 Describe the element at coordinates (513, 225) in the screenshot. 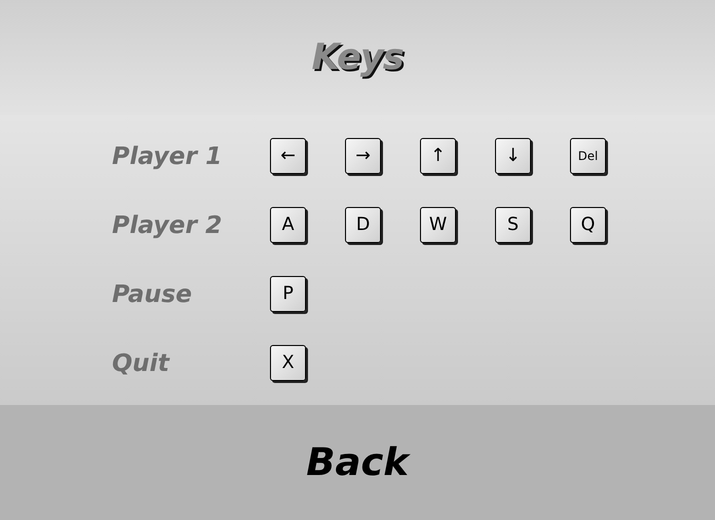

I see `key-cap: S` at that location.